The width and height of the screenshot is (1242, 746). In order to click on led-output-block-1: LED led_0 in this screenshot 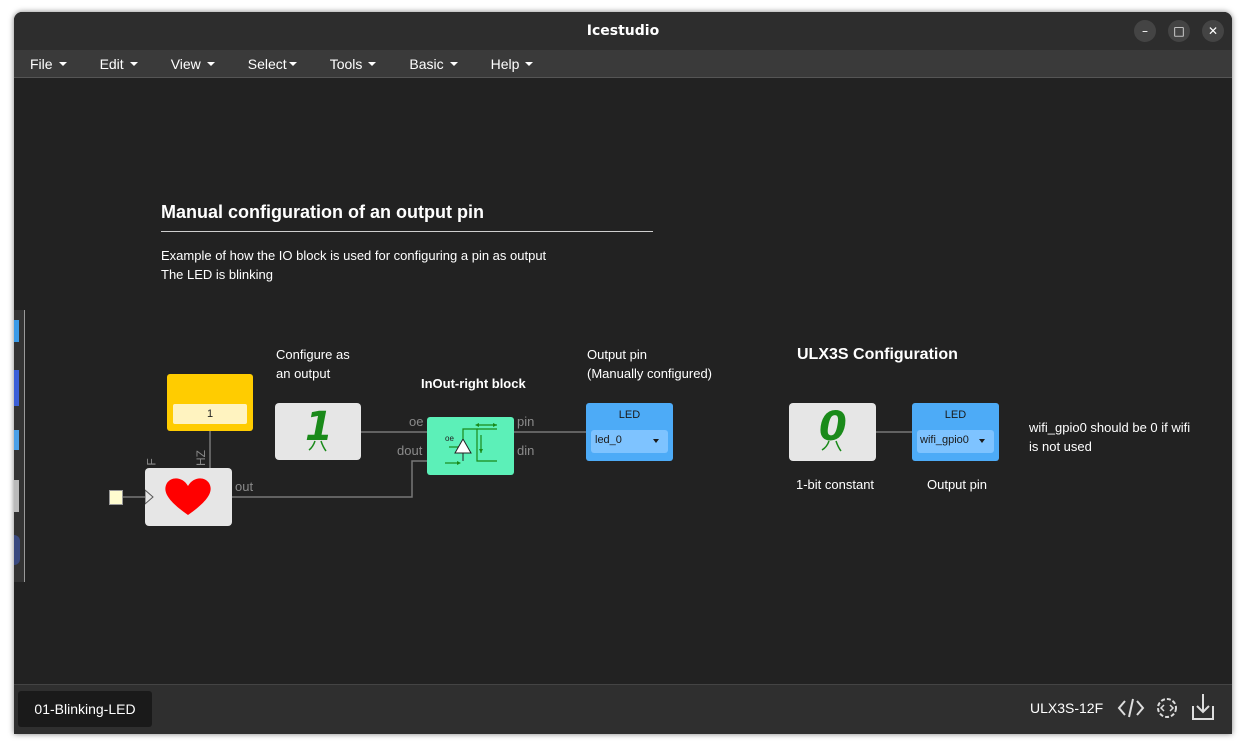, I will do `click(629, 432)`.